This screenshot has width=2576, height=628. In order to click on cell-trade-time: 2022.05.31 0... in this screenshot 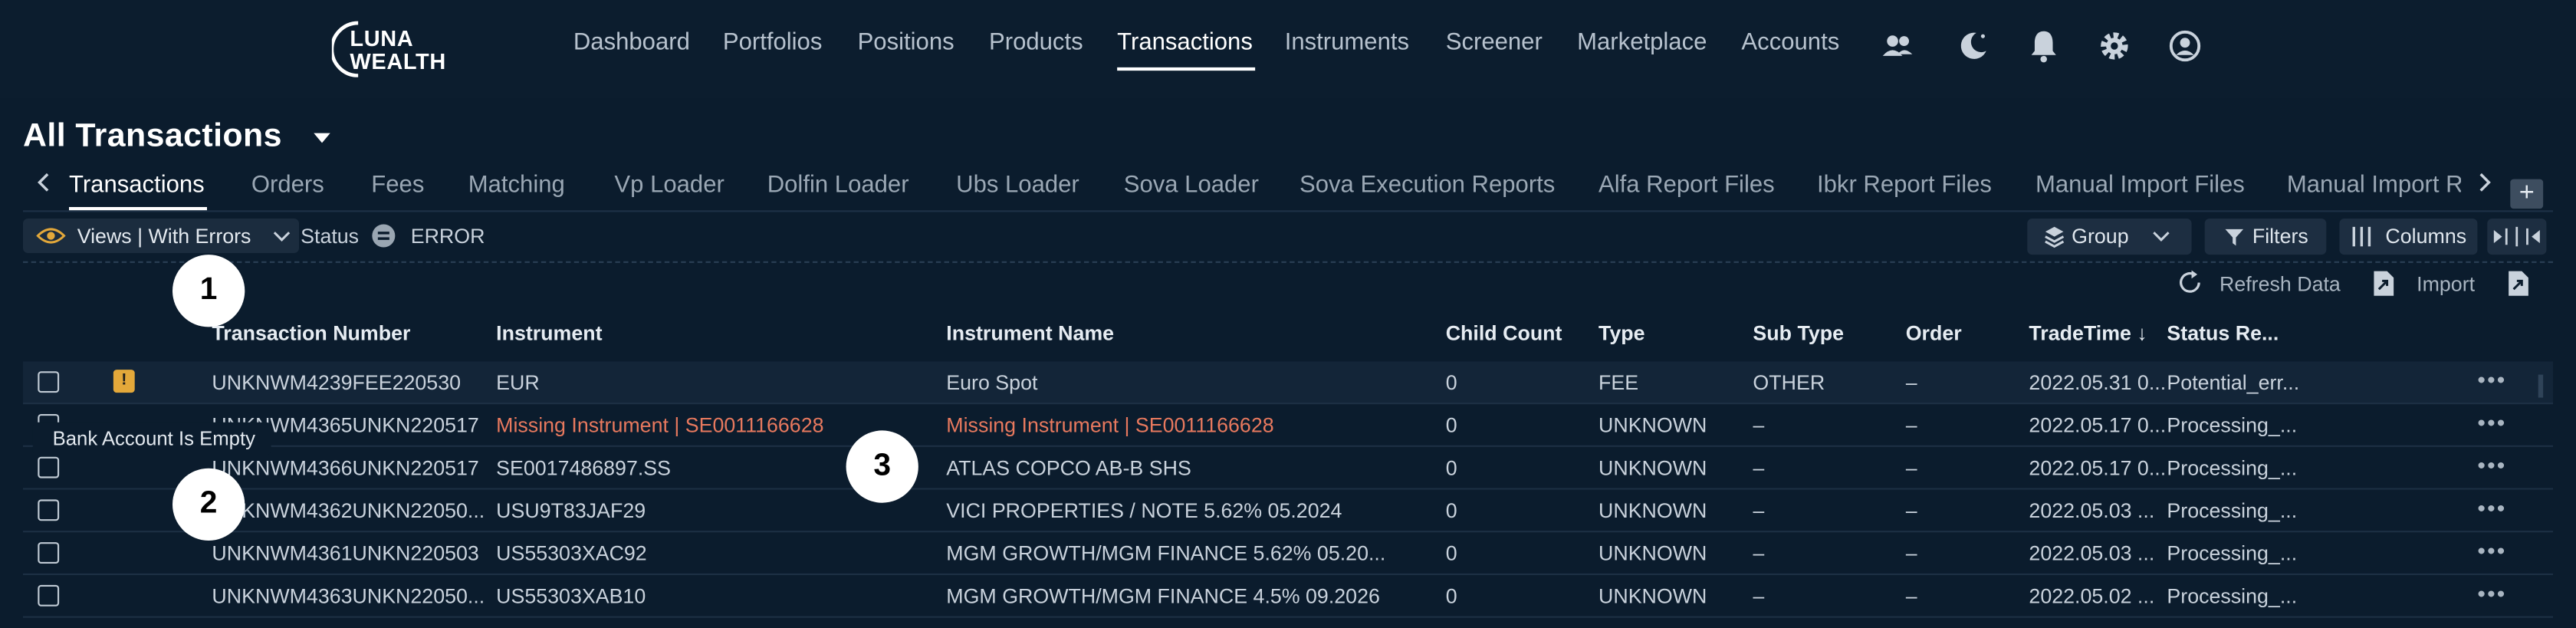, I will do `click(2098, 383)`.